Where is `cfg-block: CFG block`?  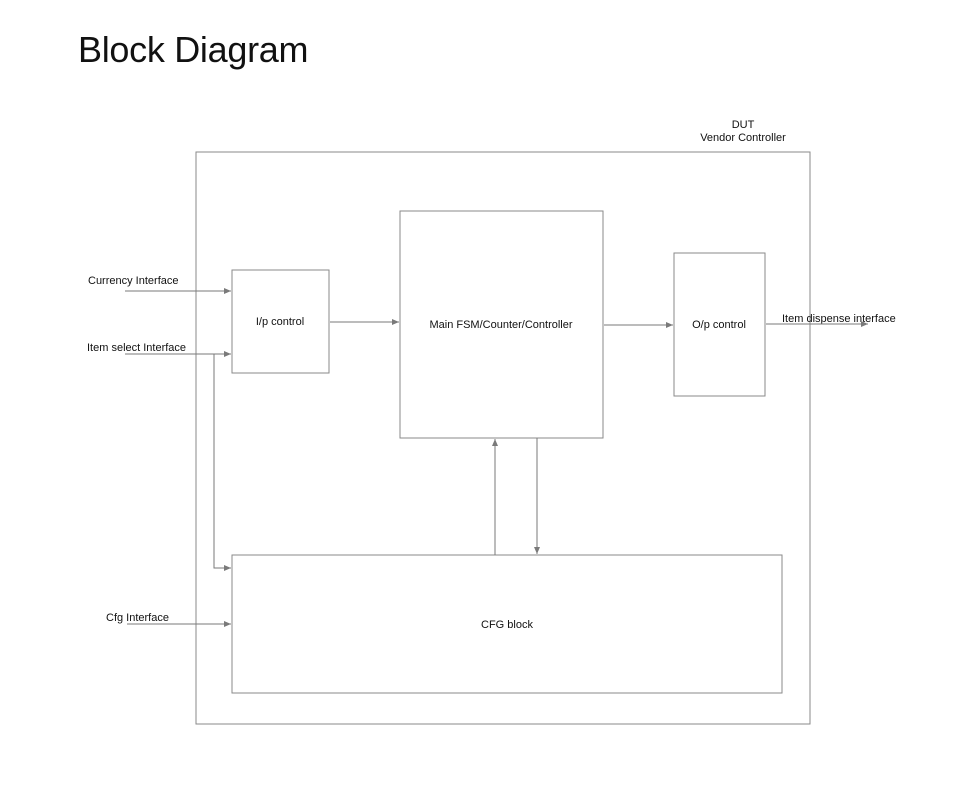 cfg-block: CFG block is located at coordinates (507, 624).